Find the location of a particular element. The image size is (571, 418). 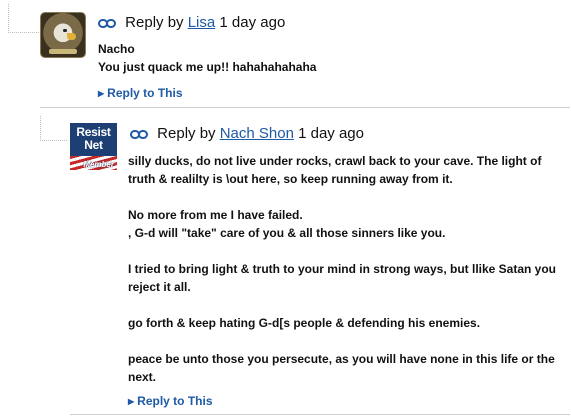

avatar-nach-shon: Resist Net Member is located at coordinates (93, 146).